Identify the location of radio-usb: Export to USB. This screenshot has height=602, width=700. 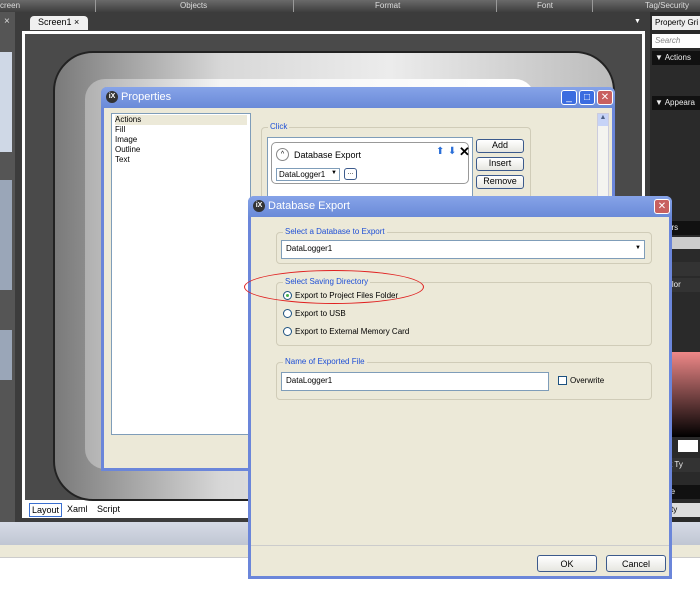
(314, 313).